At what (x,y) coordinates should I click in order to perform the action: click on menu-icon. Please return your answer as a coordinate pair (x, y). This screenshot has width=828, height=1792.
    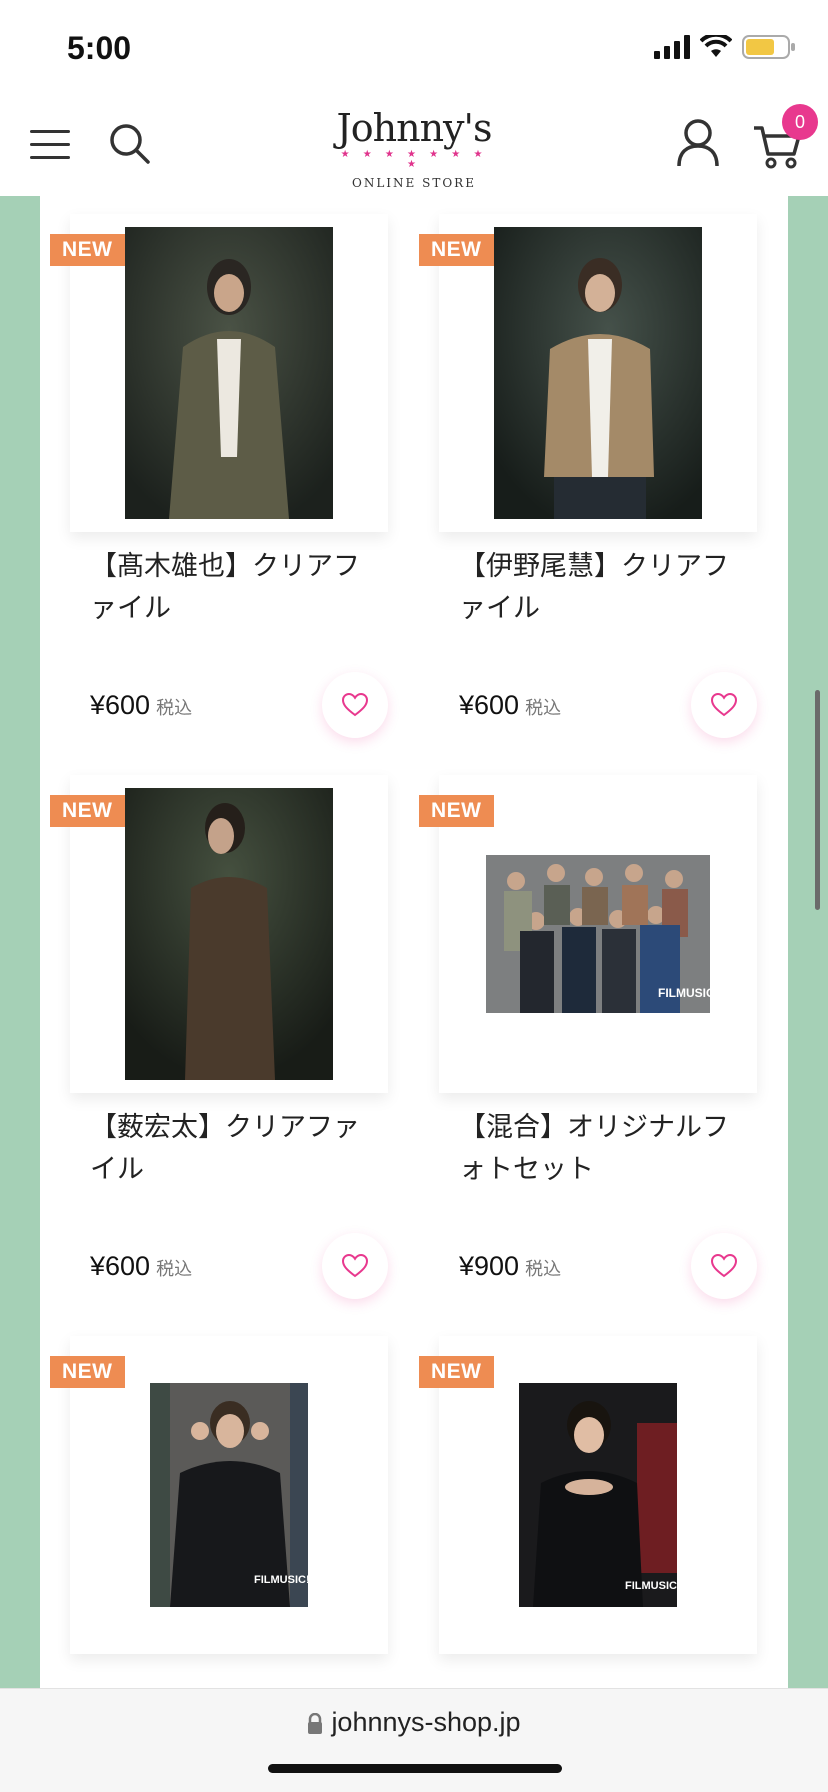
    Looking at the image, I should click on (50, 145).